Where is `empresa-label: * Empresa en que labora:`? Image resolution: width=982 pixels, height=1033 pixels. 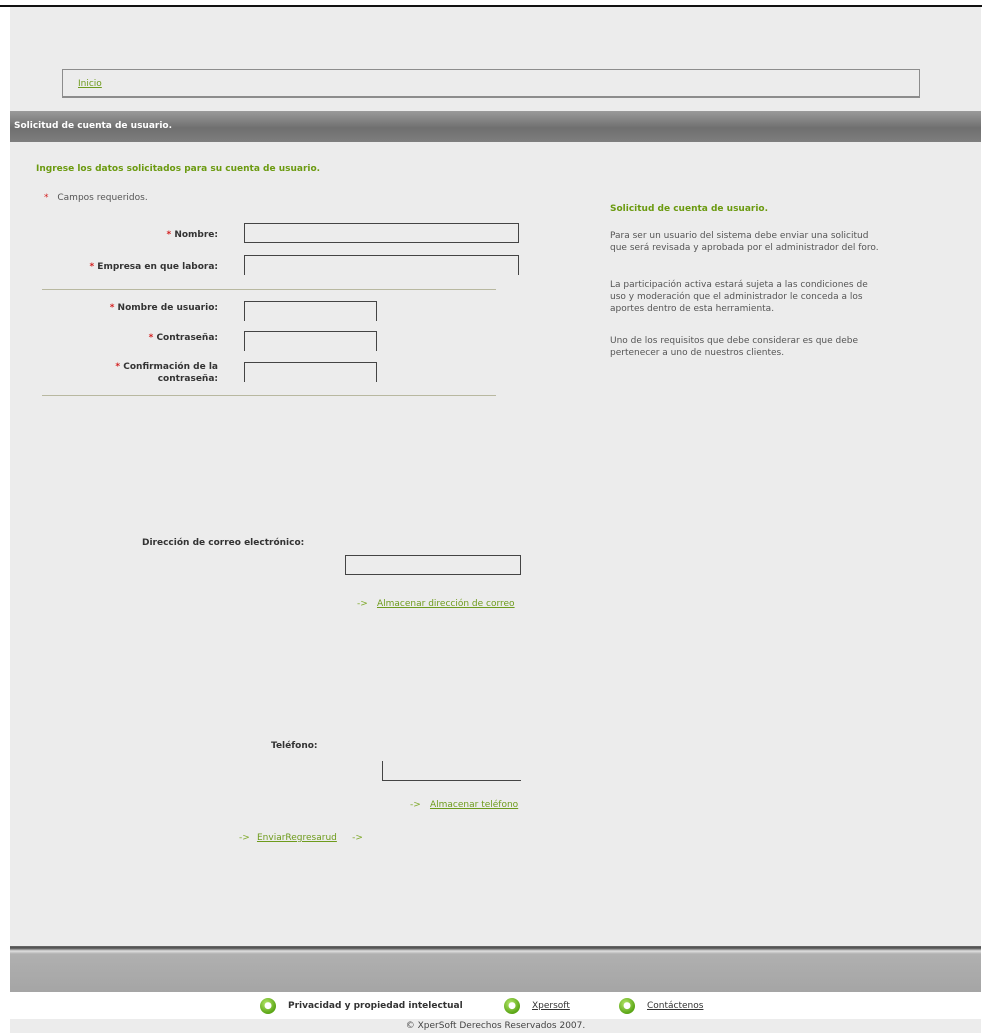 empresa-label: * Empresa en que labora: is located at coordinates (153, 267).